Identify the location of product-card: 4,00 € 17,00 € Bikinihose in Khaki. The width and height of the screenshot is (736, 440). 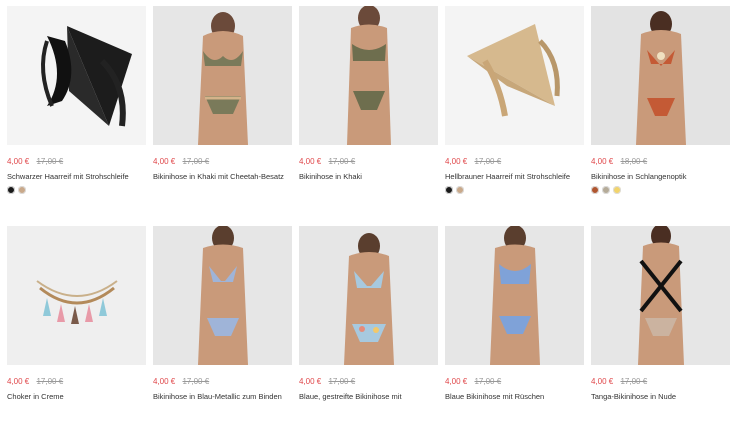
(368, 110).